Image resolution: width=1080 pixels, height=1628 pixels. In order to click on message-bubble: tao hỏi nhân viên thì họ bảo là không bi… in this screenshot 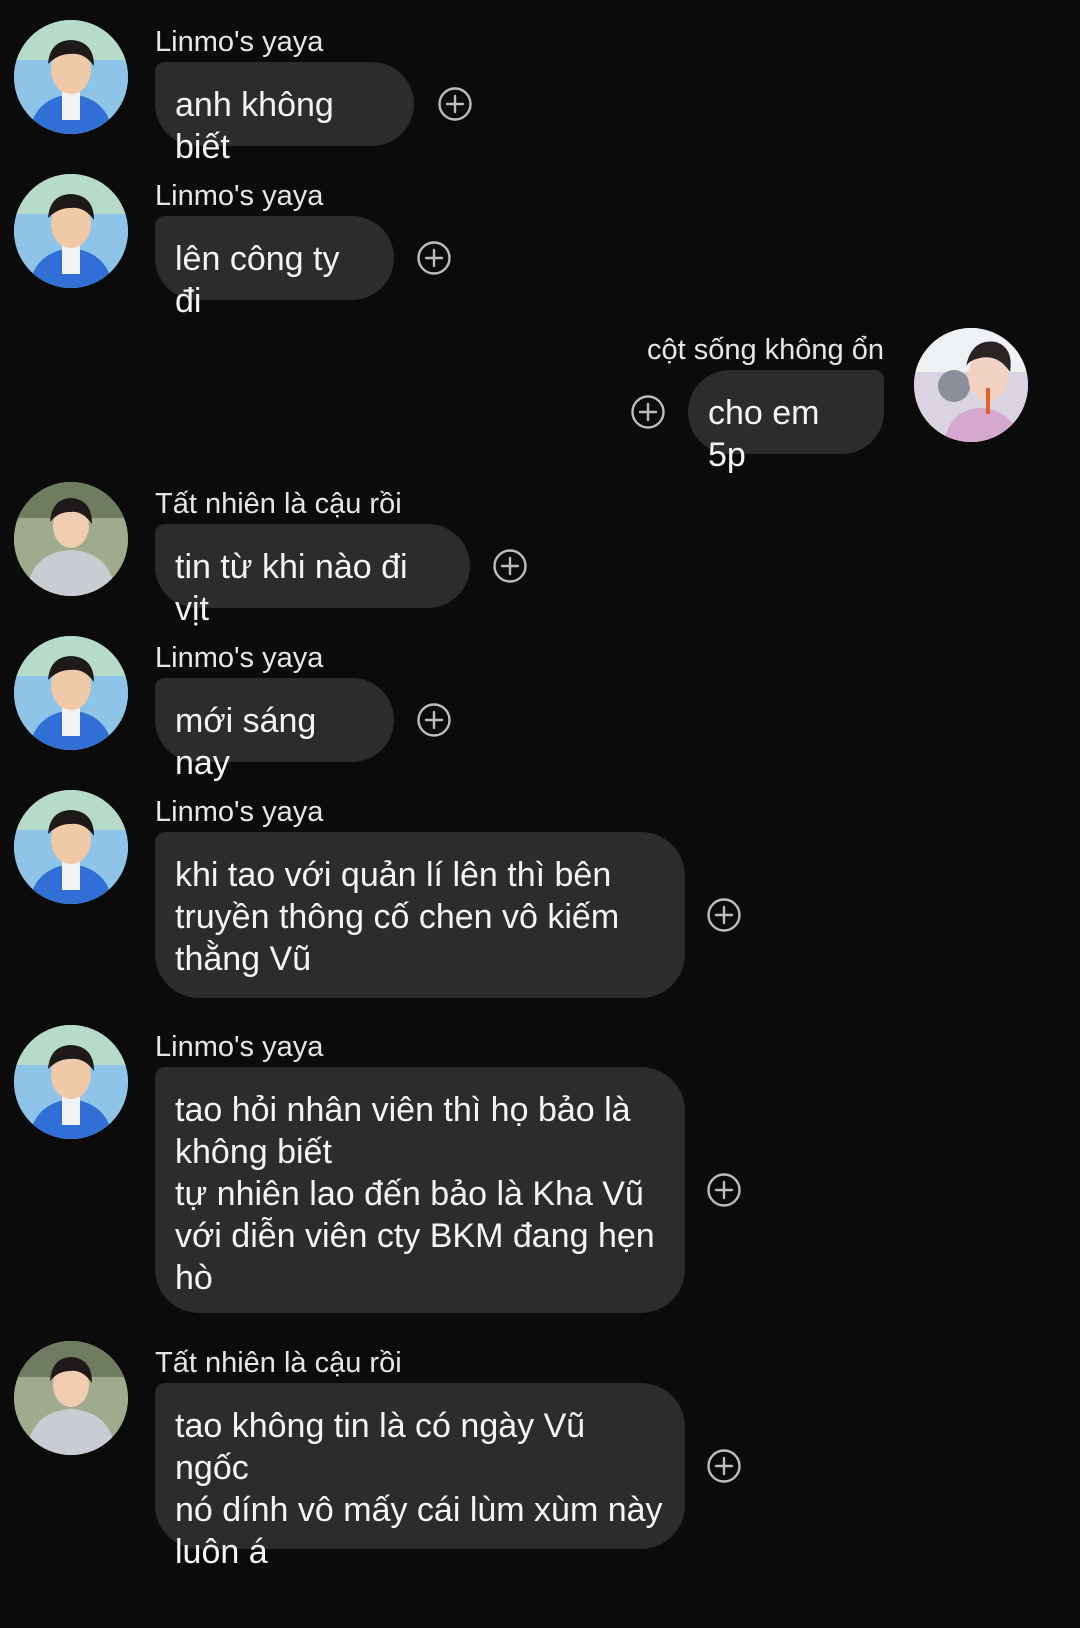, I will do `click(420, 1190)`.